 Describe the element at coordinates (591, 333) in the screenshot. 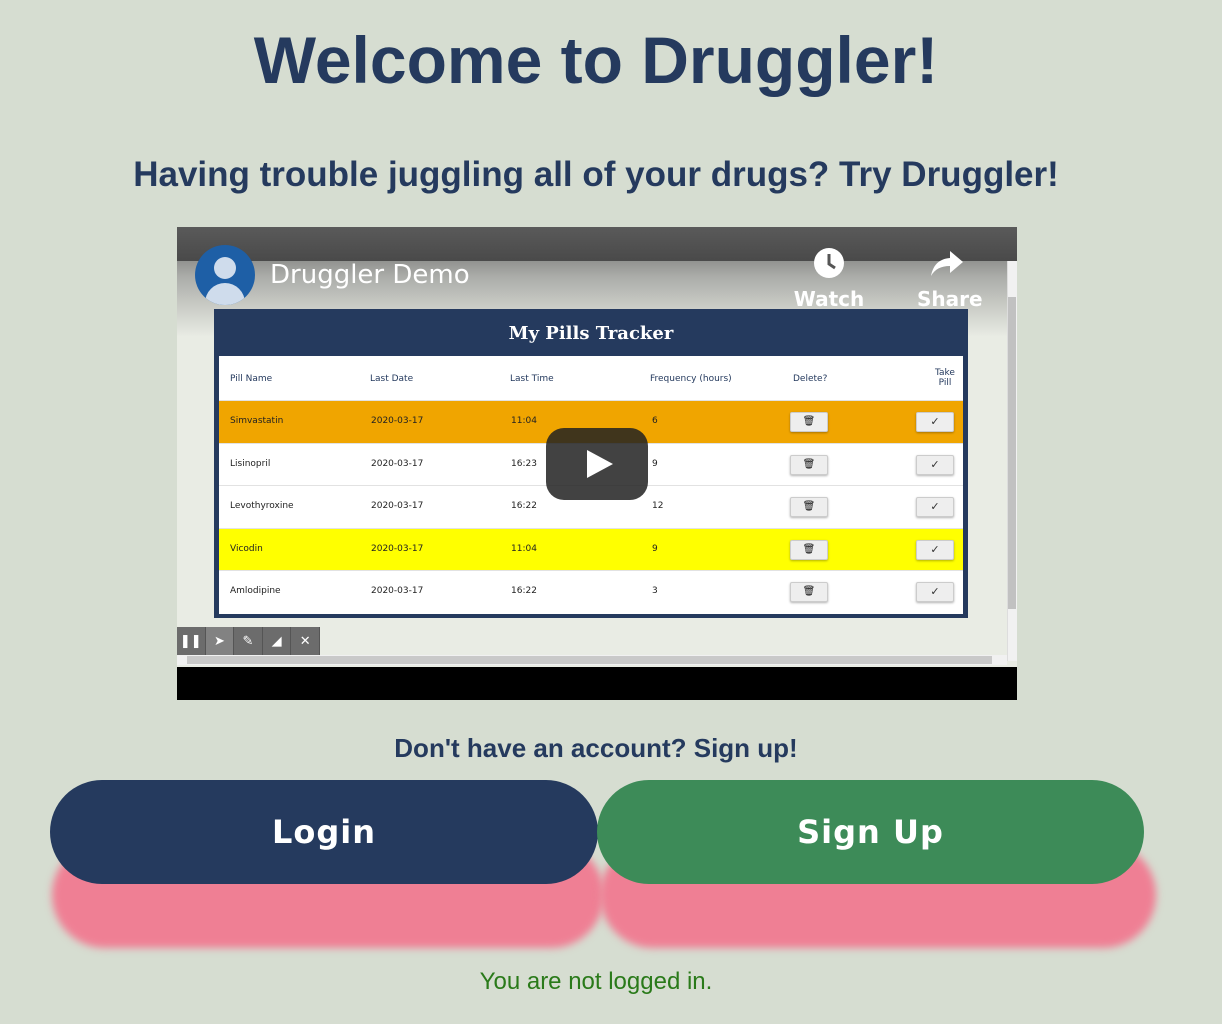

I see `tracker-title: My Pills Tracker` at that location.